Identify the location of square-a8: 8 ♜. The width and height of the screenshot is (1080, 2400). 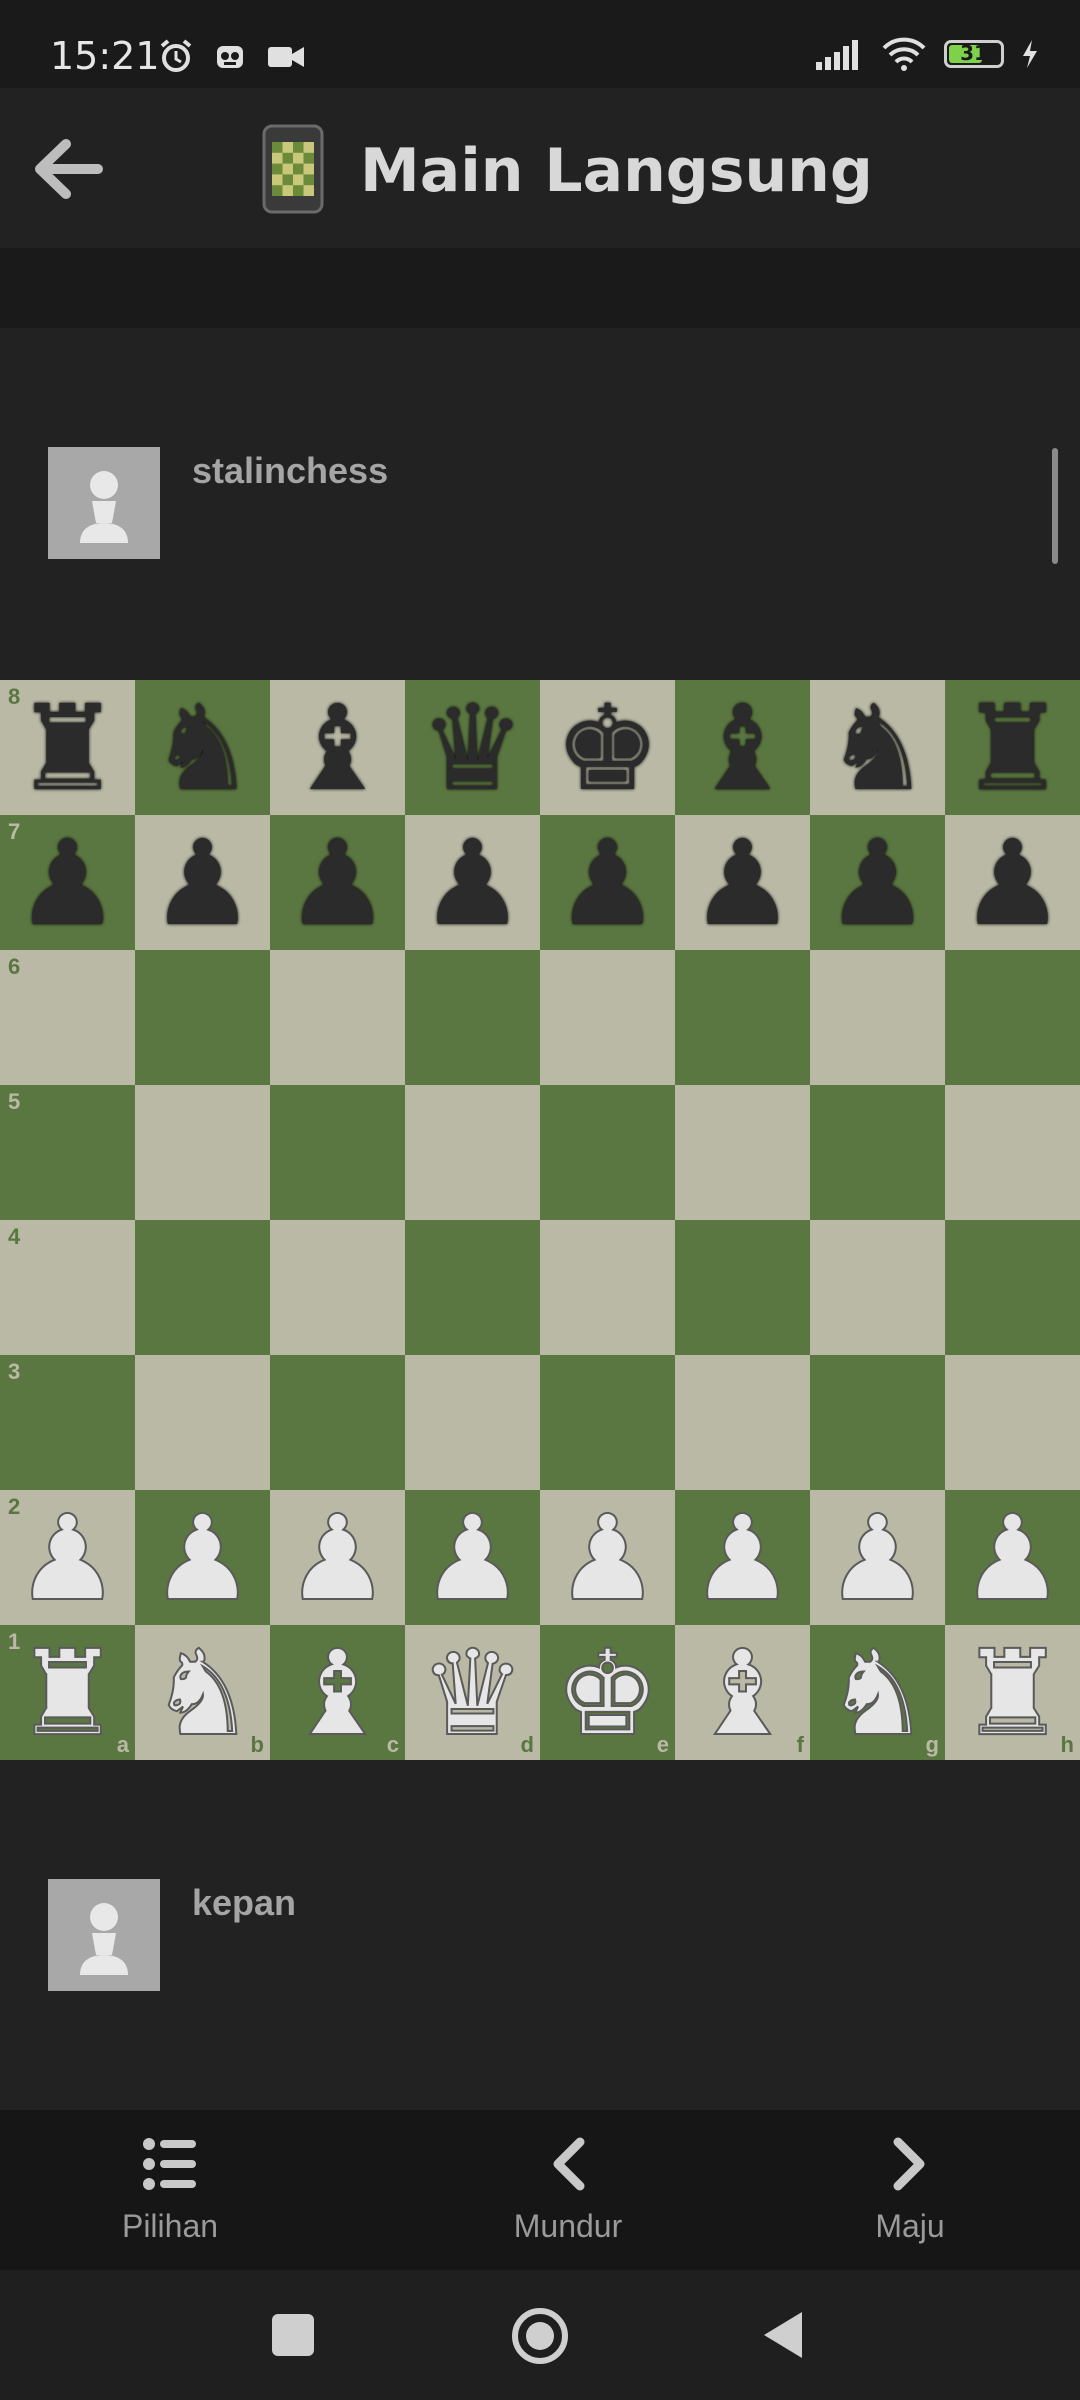
(67, 747).